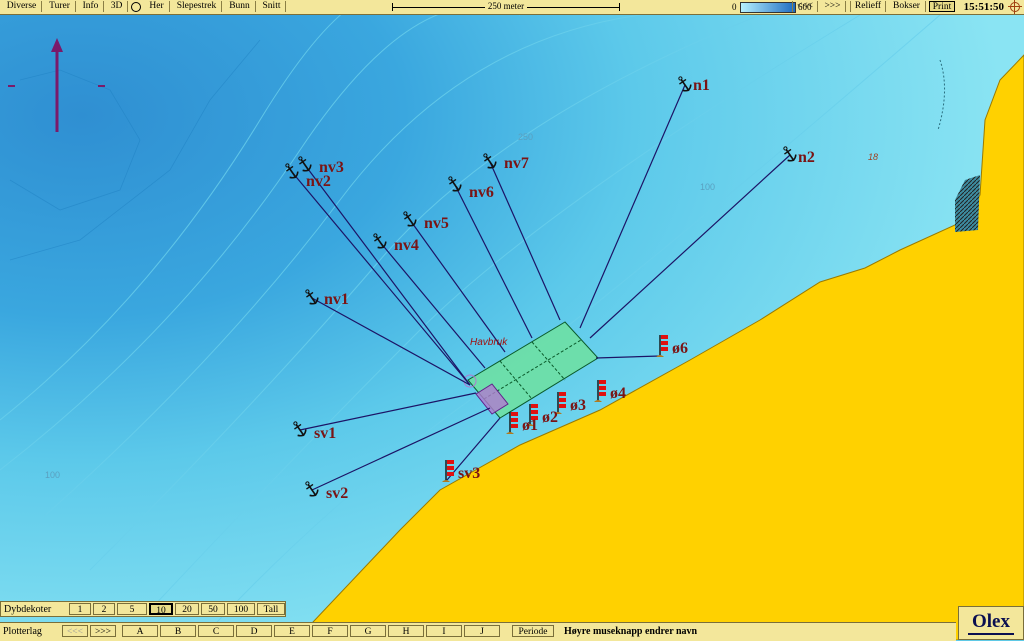 This screenshot has height=641, width=1024. Describe the element at coordinates (406, 631) in the screenshot. I see `layer-button-h: H` at that location.